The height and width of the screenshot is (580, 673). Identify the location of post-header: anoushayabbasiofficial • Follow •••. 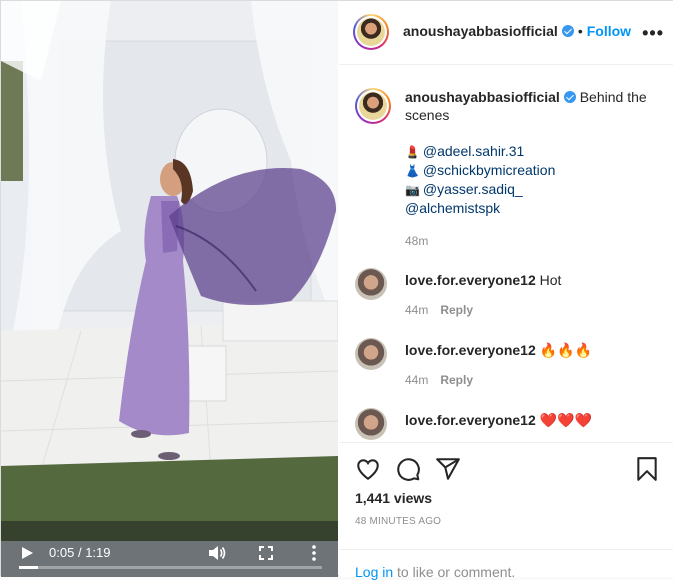
(506, 33).